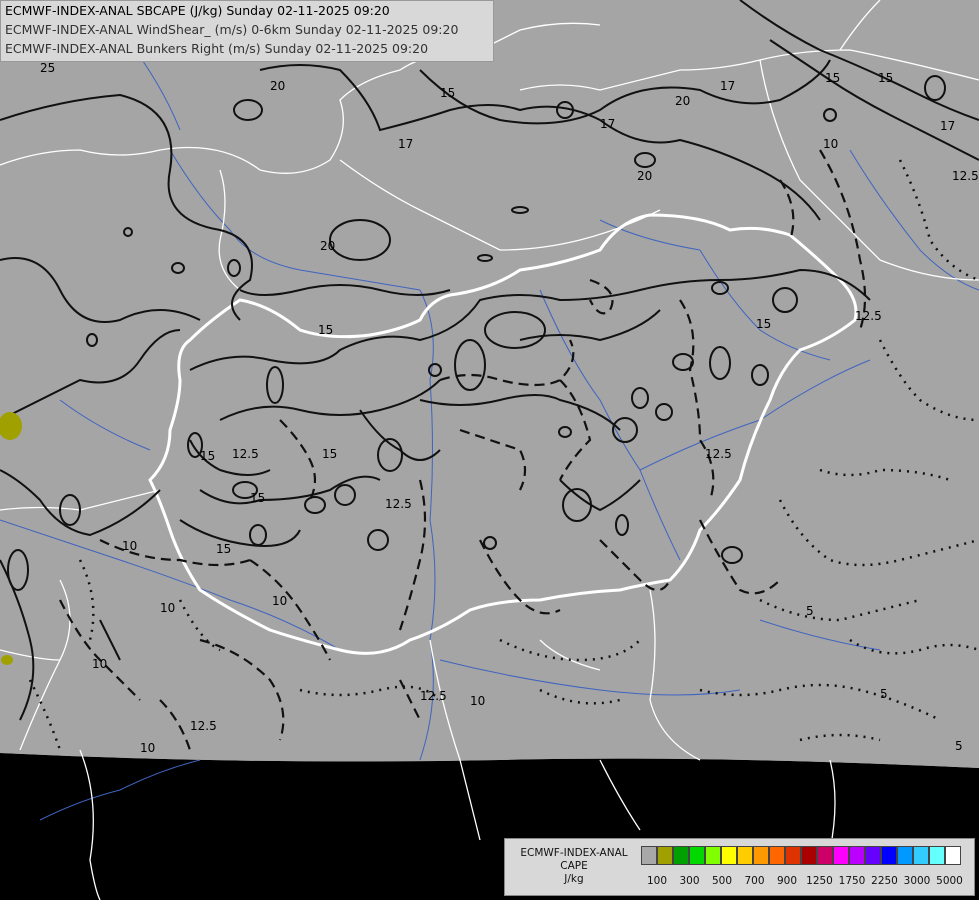 The image size is (979, 900). Describe the element at coordinates (884, 881) in the screenshot. I see `legend-tick-label: 2250` at that location.